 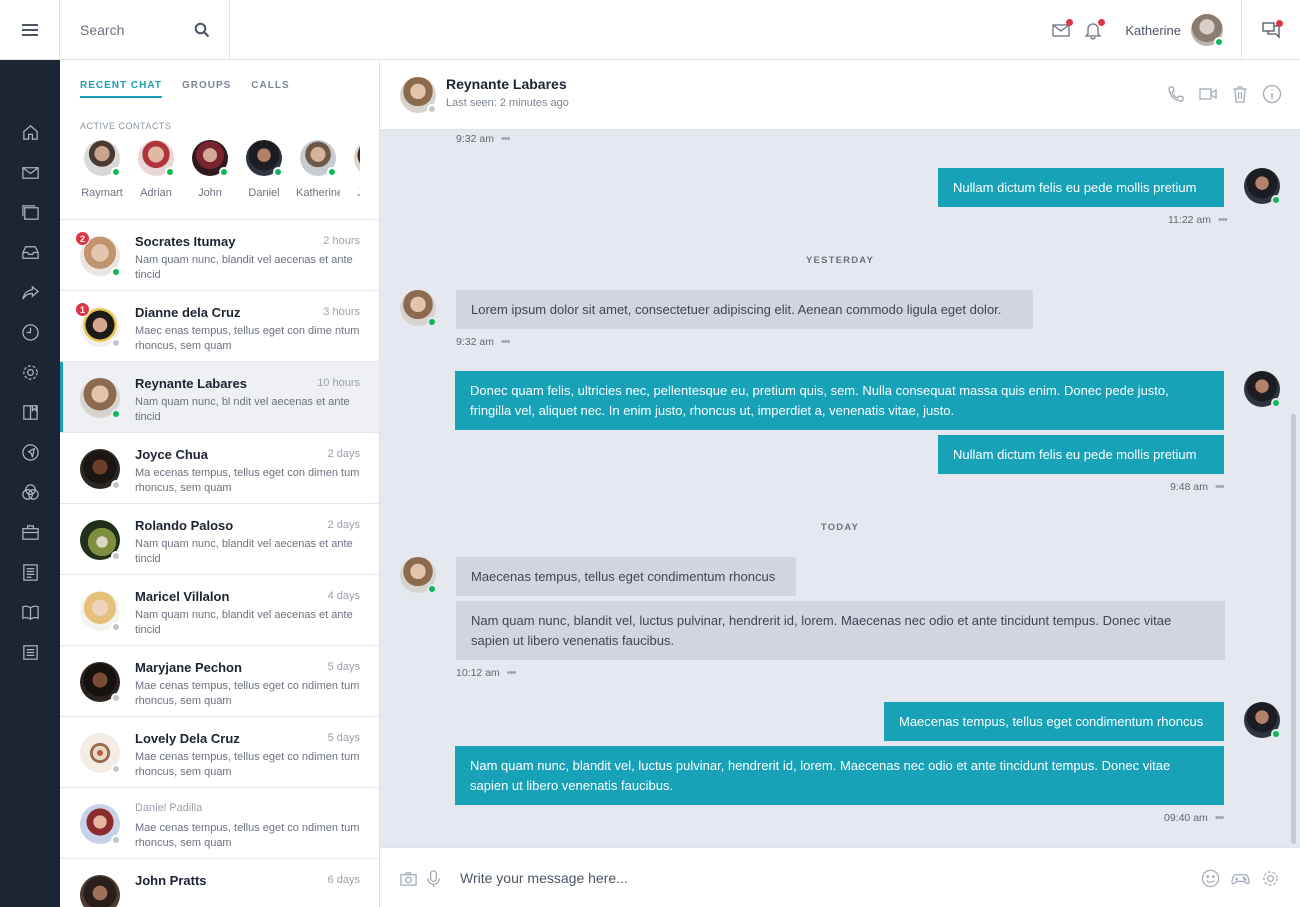 I want to click on delete-chat-button, so click(x=1240, y=94).